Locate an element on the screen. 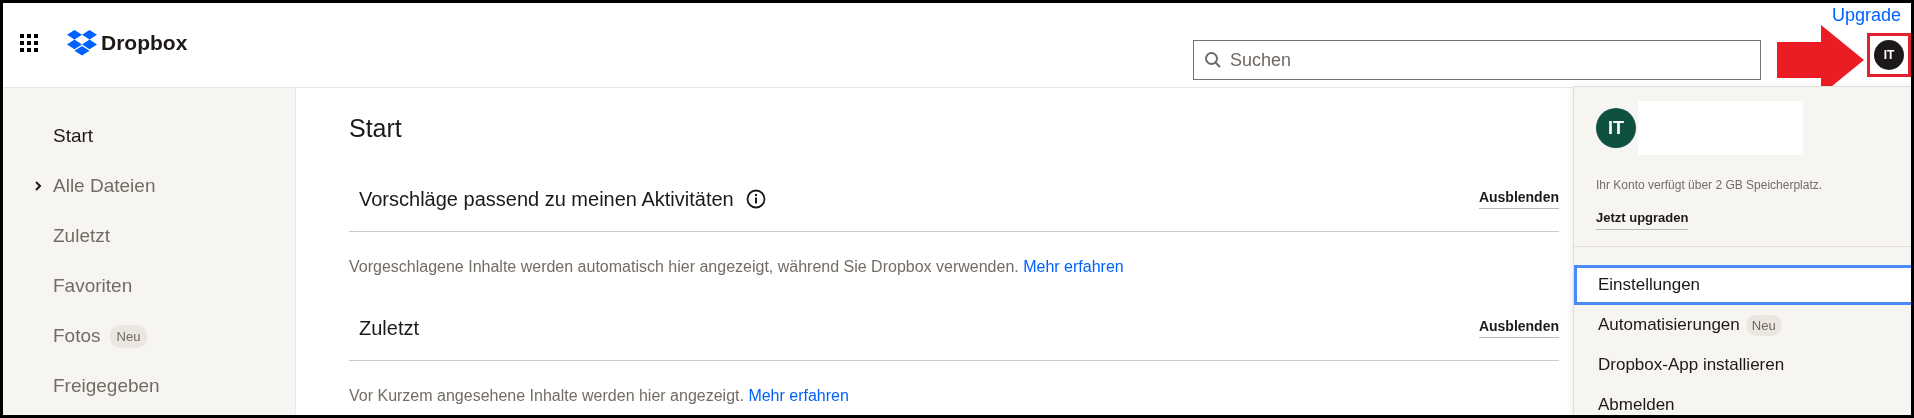 Image resolution: width=1914 pixels, height=418 pixels. logo-icon is located at coordinates (82, 43).